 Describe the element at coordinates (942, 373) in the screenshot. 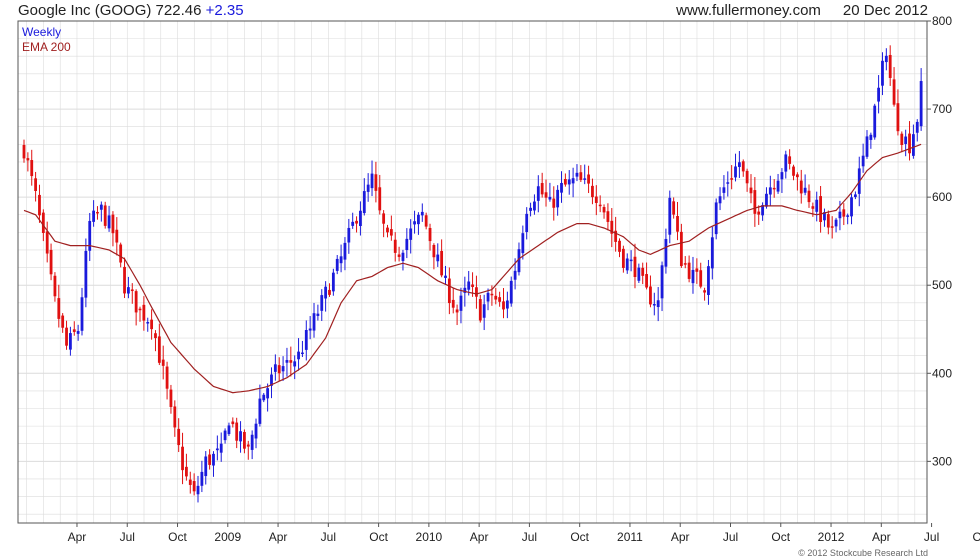

I see `y-tick-label: 400` at that location.